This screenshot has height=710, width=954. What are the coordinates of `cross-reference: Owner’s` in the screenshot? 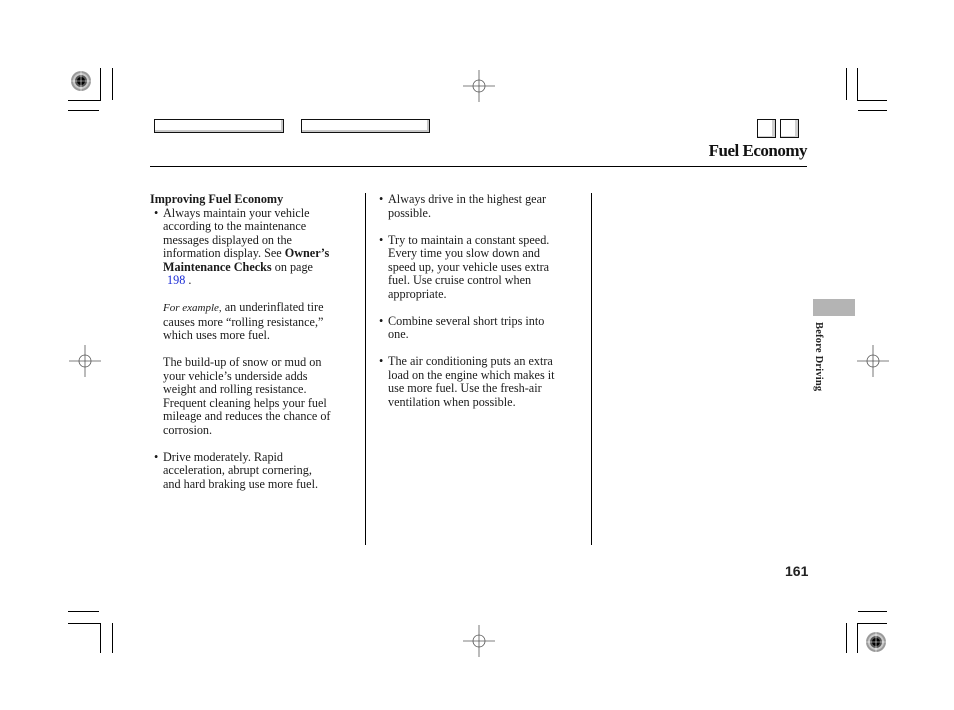 It's located at (307, 253).